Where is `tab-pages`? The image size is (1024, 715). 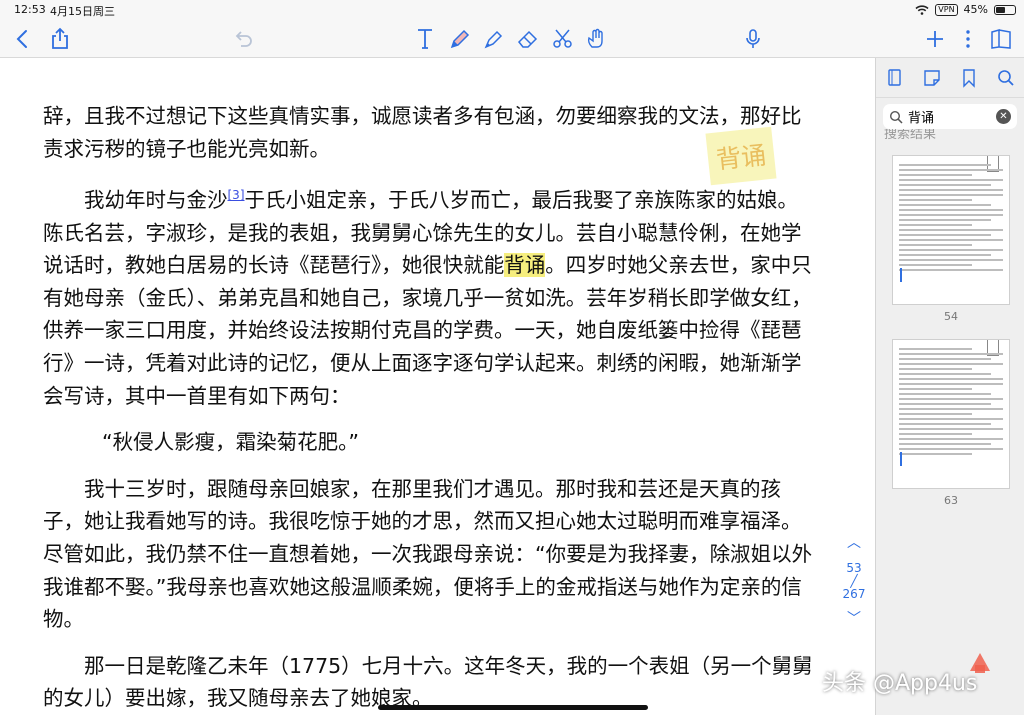
tab-pages is located at coordinates (894, 77).